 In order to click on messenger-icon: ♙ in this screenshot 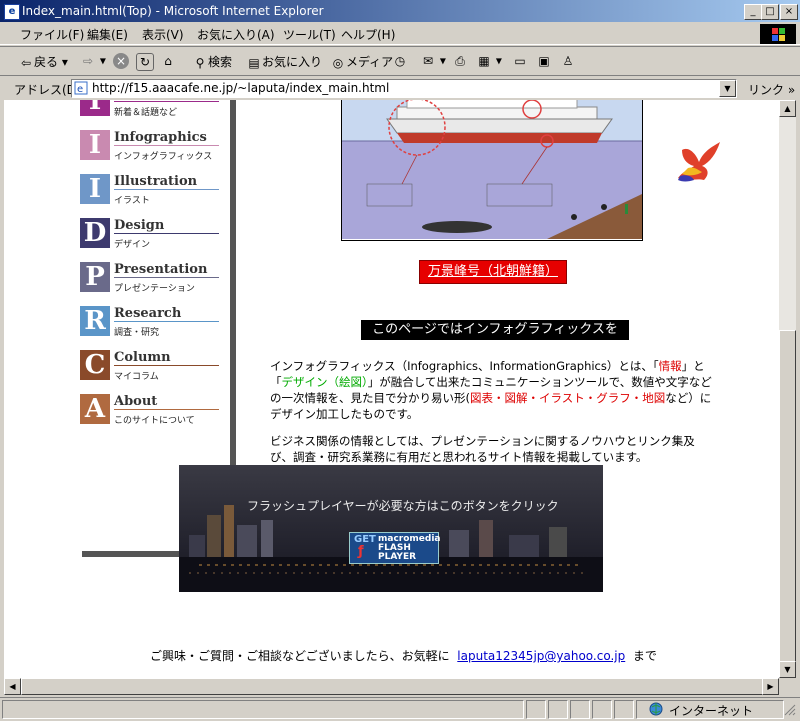, I will do `click(568, 61)`.